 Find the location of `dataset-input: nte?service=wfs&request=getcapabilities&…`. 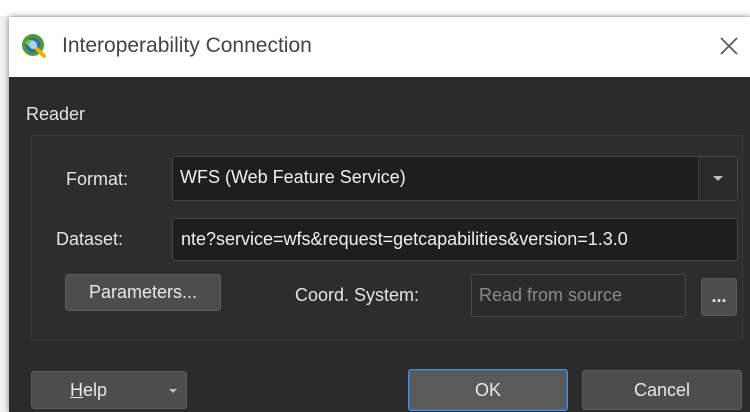

dataset-input: nte?service=wfs&request=getcapabilities&… is located at coordinates (455, 239).